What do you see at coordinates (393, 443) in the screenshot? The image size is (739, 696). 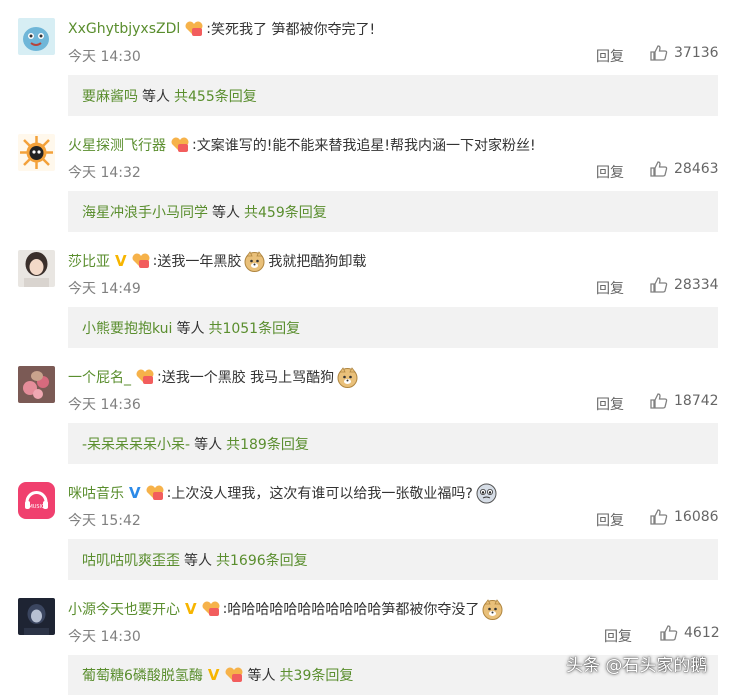 I see `sub-reply-summary: -呆呆呆呆呆小呆- 等人 共189条回复` at bounding box center [393, 443].